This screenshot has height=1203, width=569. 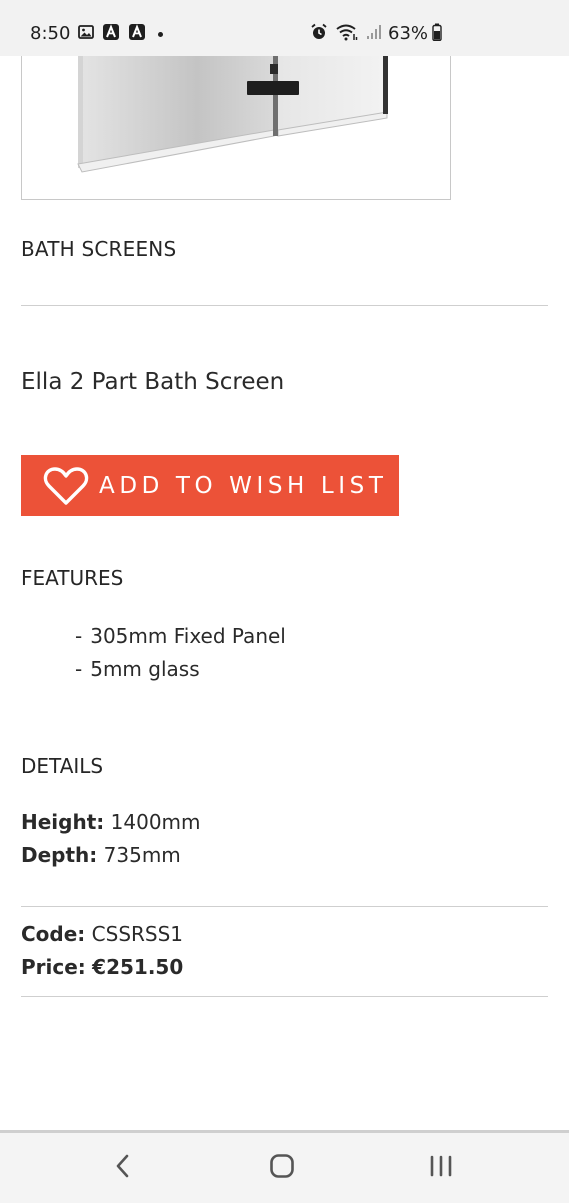 What do you see at coordinates (153, 382) in the screenshot?
I see `product-title: Ella 2 Part Bath Screen` at bounding box center [153, 382].